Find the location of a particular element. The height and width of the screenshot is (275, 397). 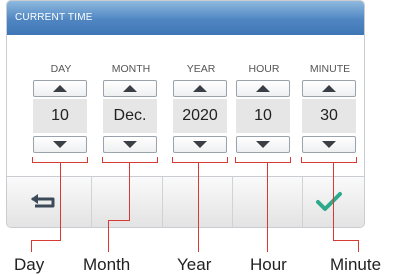

year-callout-line is located at coordinates (198, 207).